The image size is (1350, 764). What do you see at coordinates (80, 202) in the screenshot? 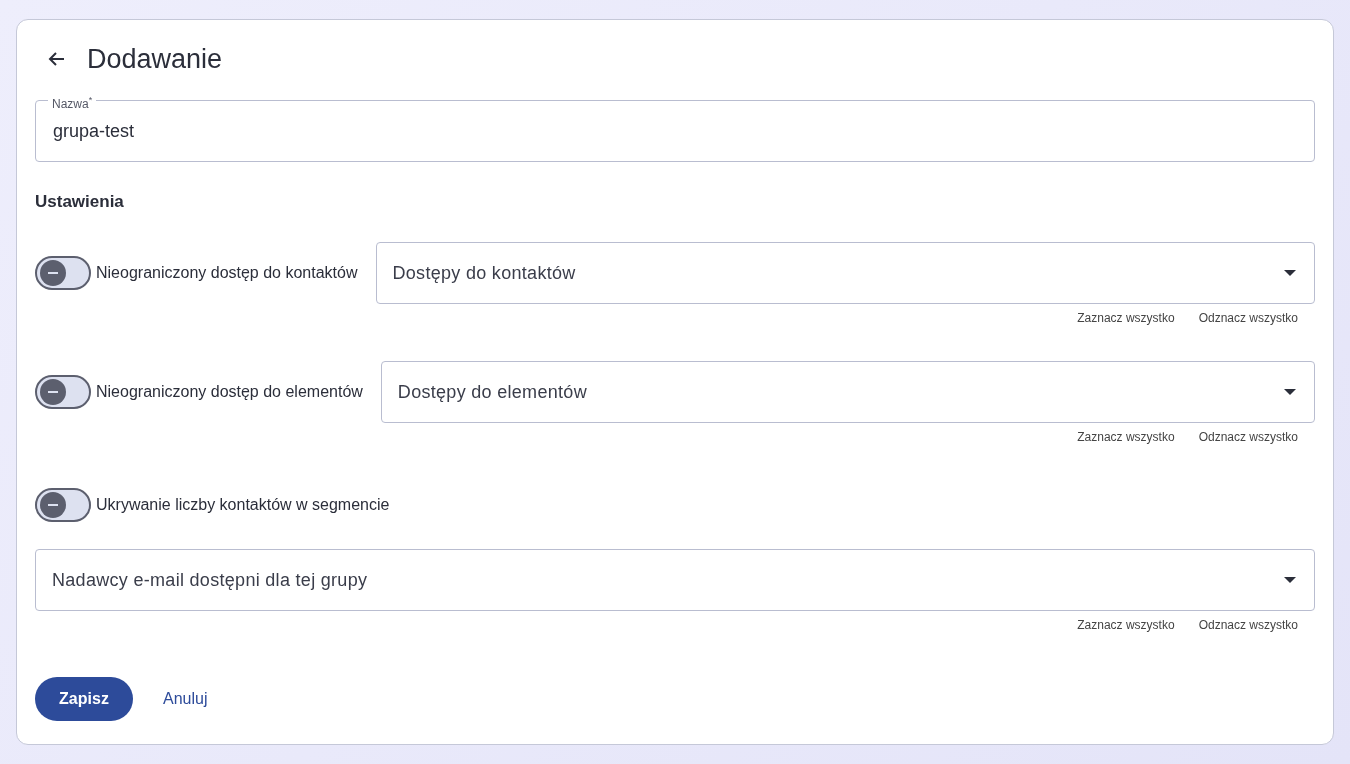
I see `section-heading: Ustawienia` at bounding box center [80, 202].